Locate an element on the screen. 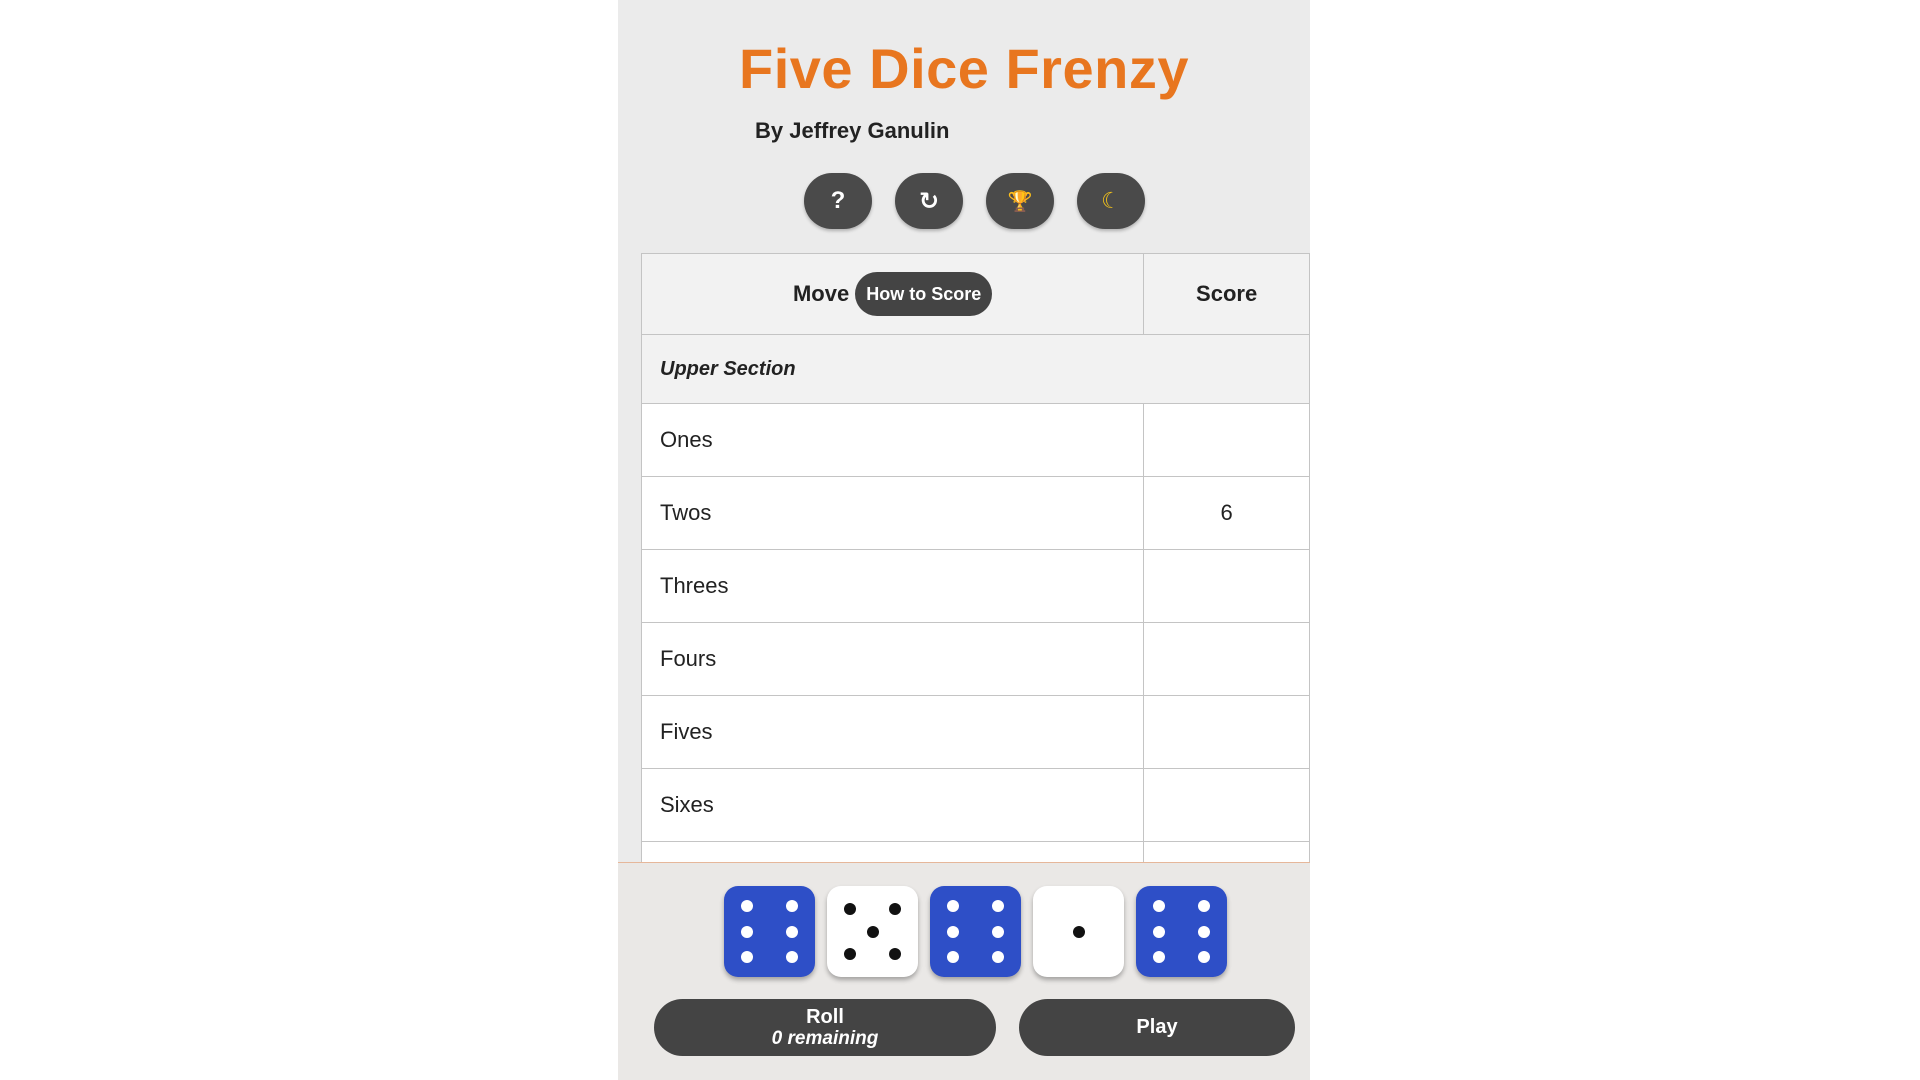  moon-icon: ☾ is located at coordinates (1111, 200).